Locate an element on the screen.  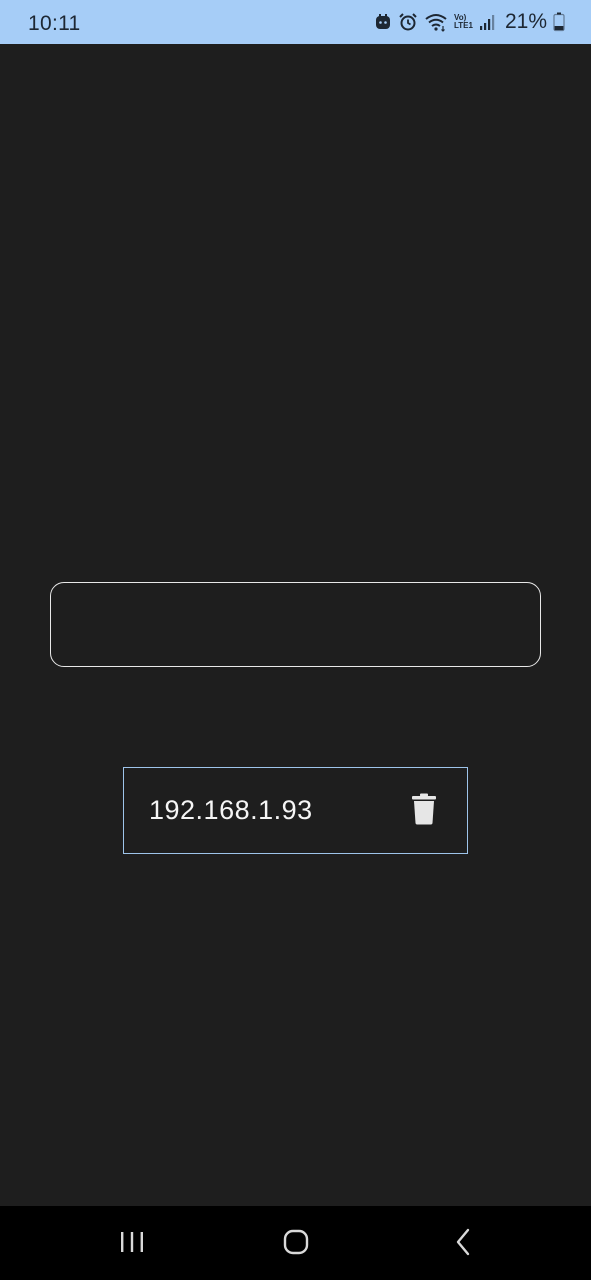
home-button is located at coordinates (296, 1244).